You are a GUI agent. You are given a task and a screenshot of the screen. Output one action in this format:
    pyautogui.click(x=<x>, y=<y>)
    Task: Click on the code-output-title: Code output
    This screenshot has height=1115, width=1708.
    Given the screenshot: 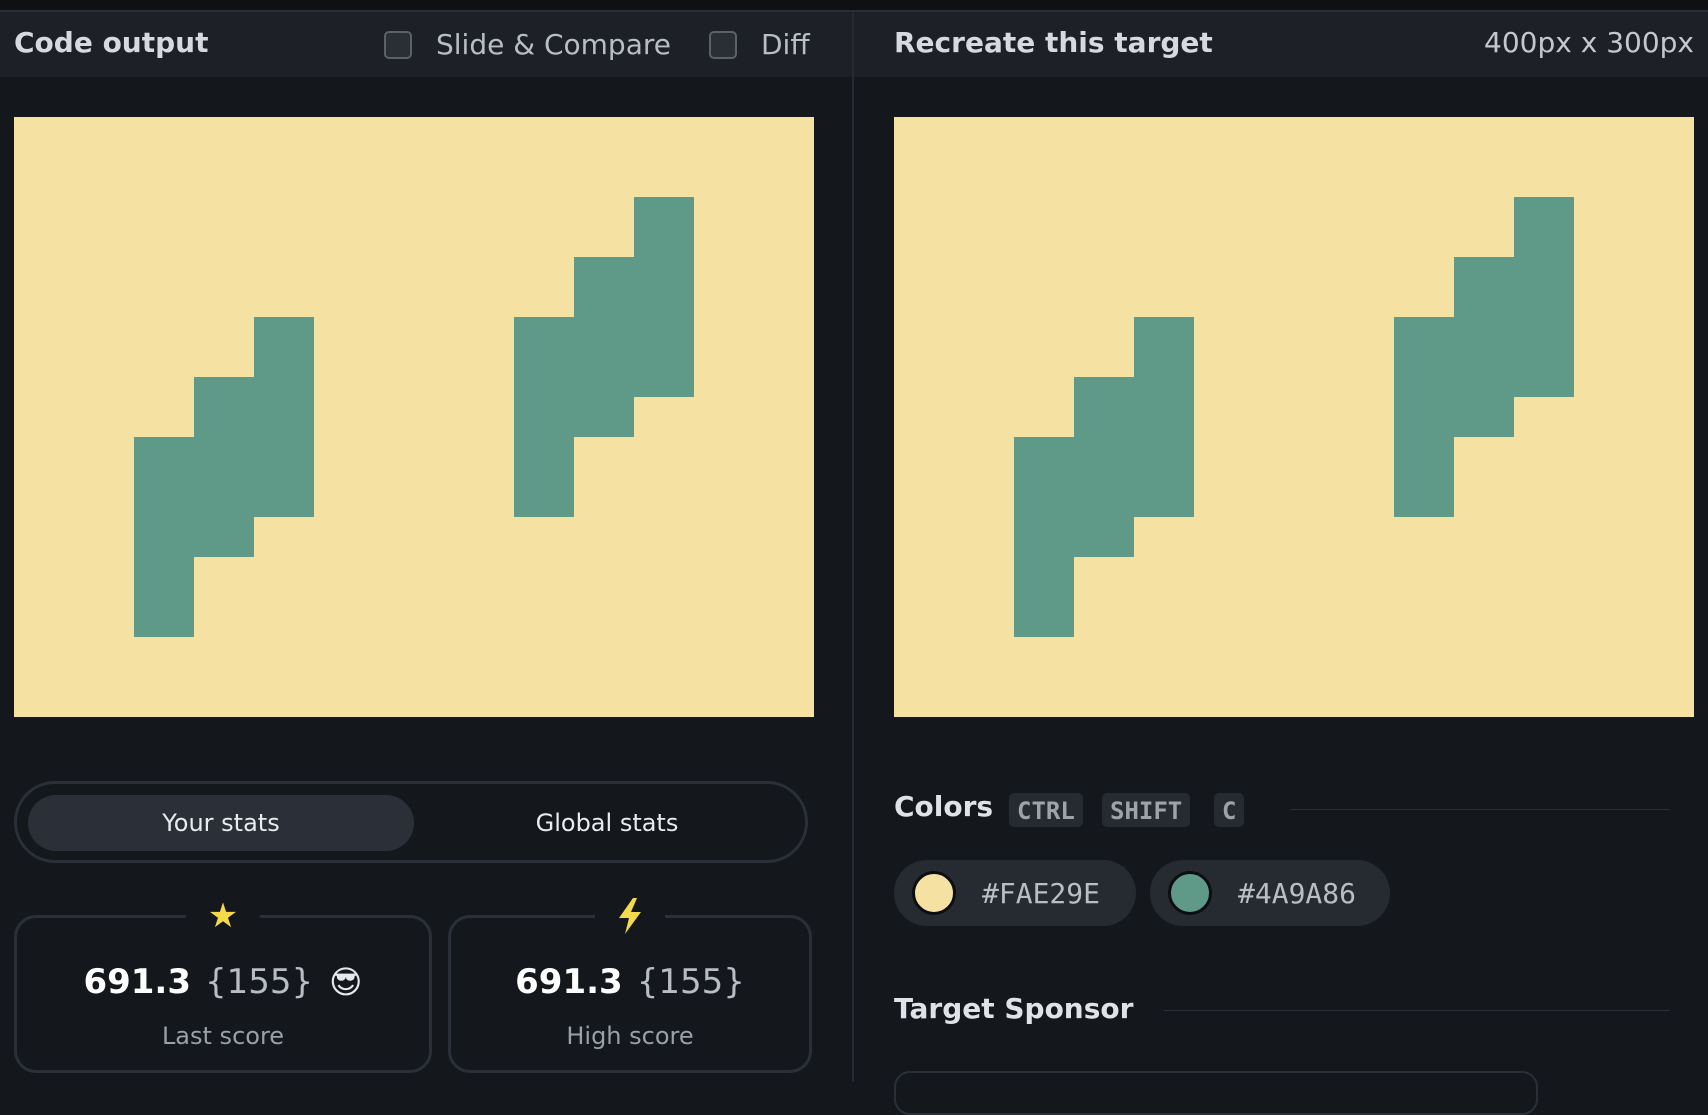 What is the action you would take?
    pyautogui.click(x=111, y=42)
    